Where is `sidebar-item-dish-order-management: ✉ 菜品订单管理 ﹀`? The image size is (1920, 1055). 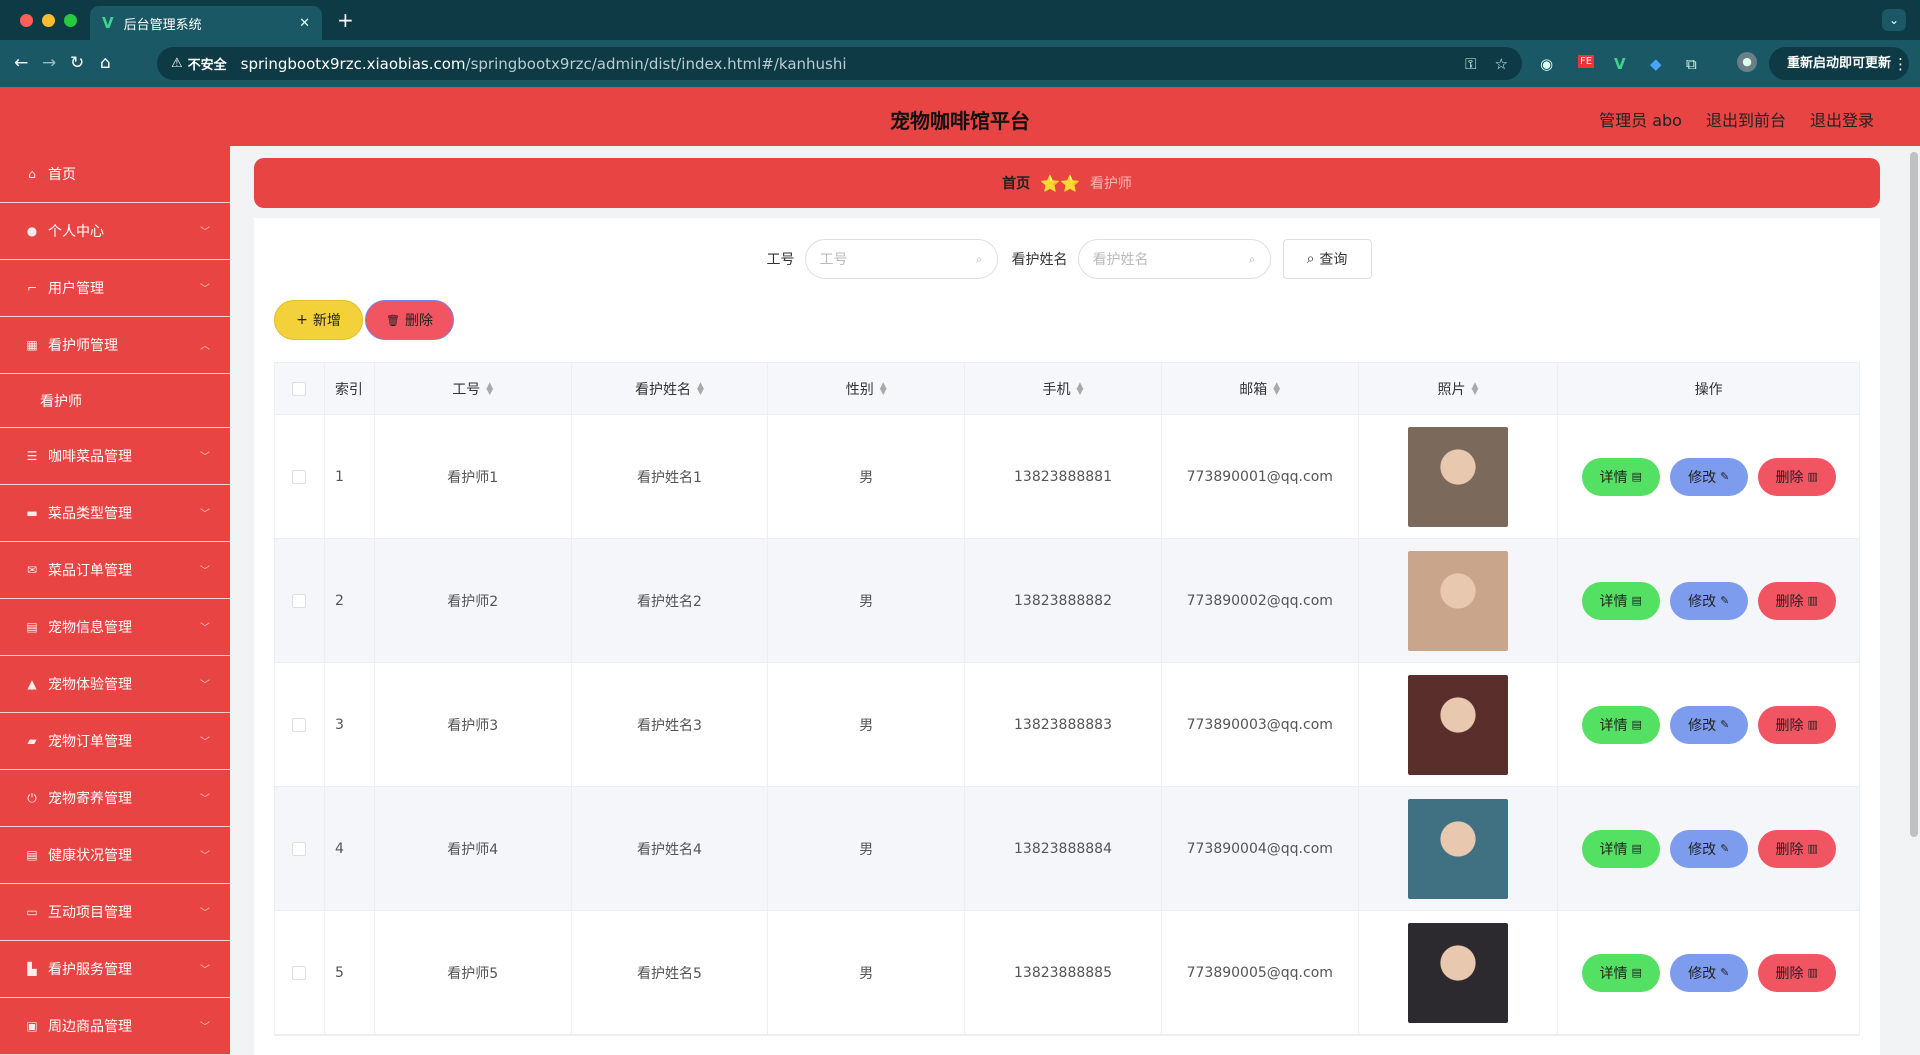
sidebar-item-dish-order-management: ✉ 菜品订单管理 ﹀ is located at coordinates (115, 570).